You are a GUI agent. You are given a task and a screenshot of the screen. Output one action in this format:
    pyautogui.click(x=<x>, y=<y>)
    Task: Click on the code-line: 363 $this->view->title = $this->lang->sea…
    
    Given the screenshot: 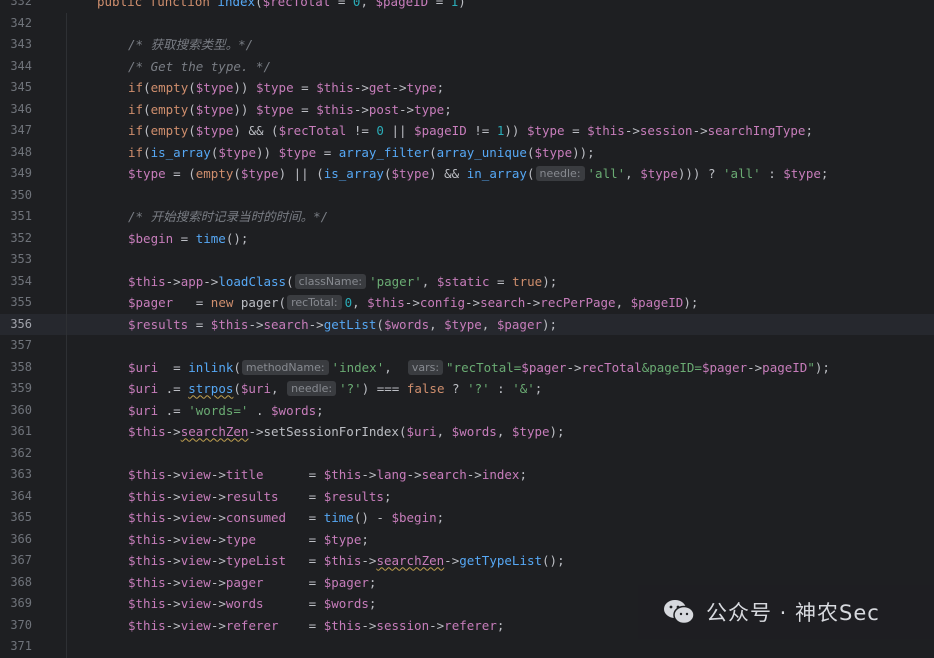 What is the action you would take?
    pyautogui.click(x=467, y=475)
    